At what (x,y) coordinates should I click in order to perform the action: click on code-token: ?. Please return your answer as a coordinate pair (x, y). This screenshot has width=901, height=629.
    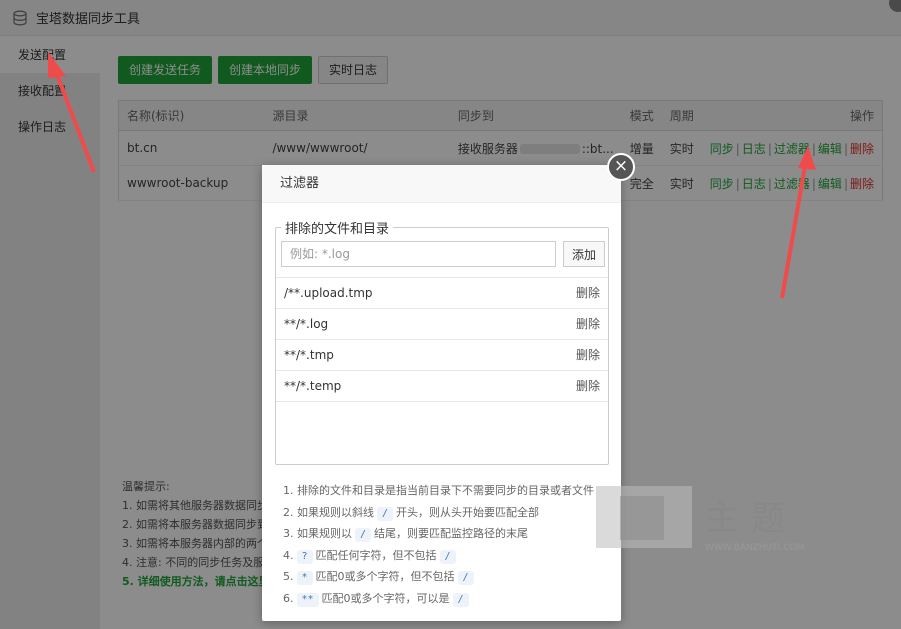
    Looking at the image, I should click on (304, 556).